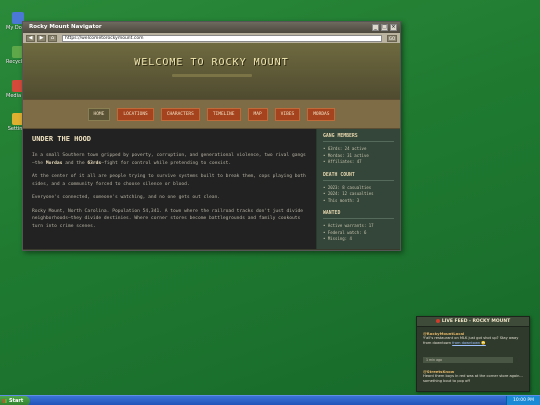 The width and height of the screenshot is (540, 405). Describe the element at coordinates (41, 38) in the screenshot. I see `forward-button: ▶` at that location.